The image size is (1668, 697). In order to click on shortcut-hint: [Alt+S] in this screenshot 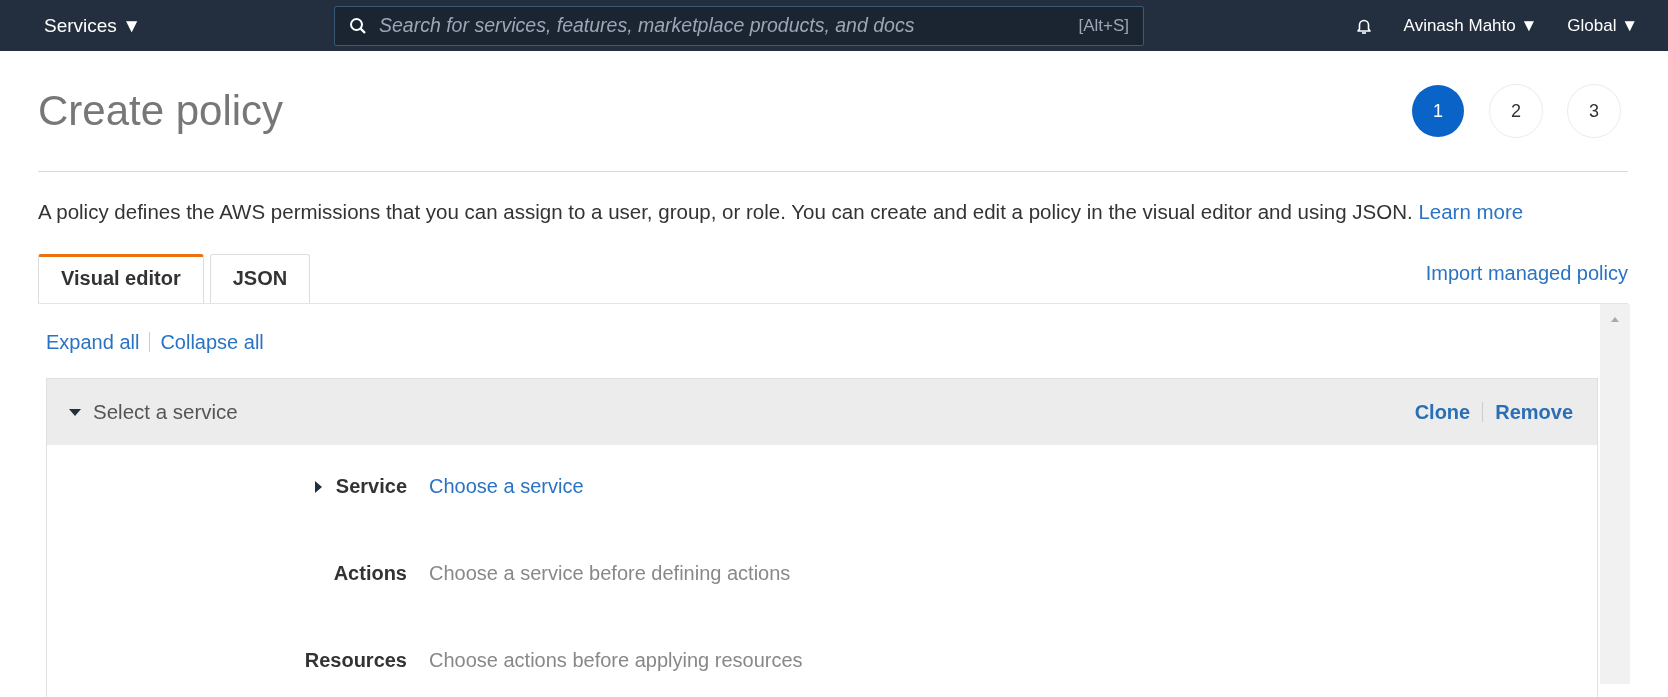, I will do `click(1103, 25)`.